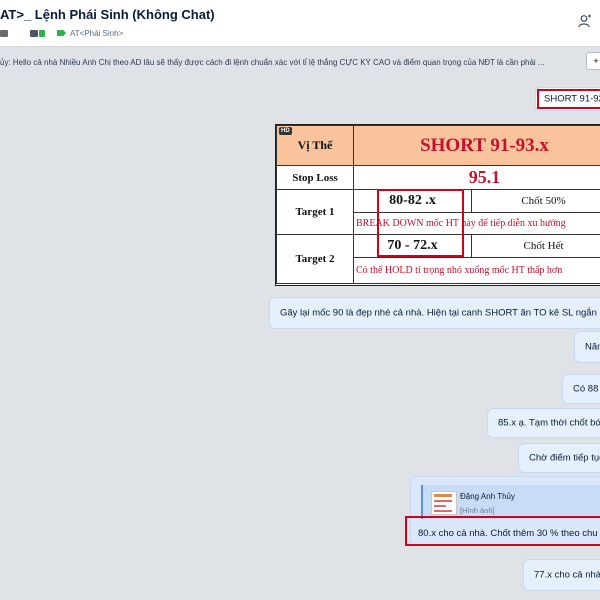 This screenshot has width=600, height=600. I want to click on message-bubble: Chờ điểm tiếp tục, so click(559, 458).